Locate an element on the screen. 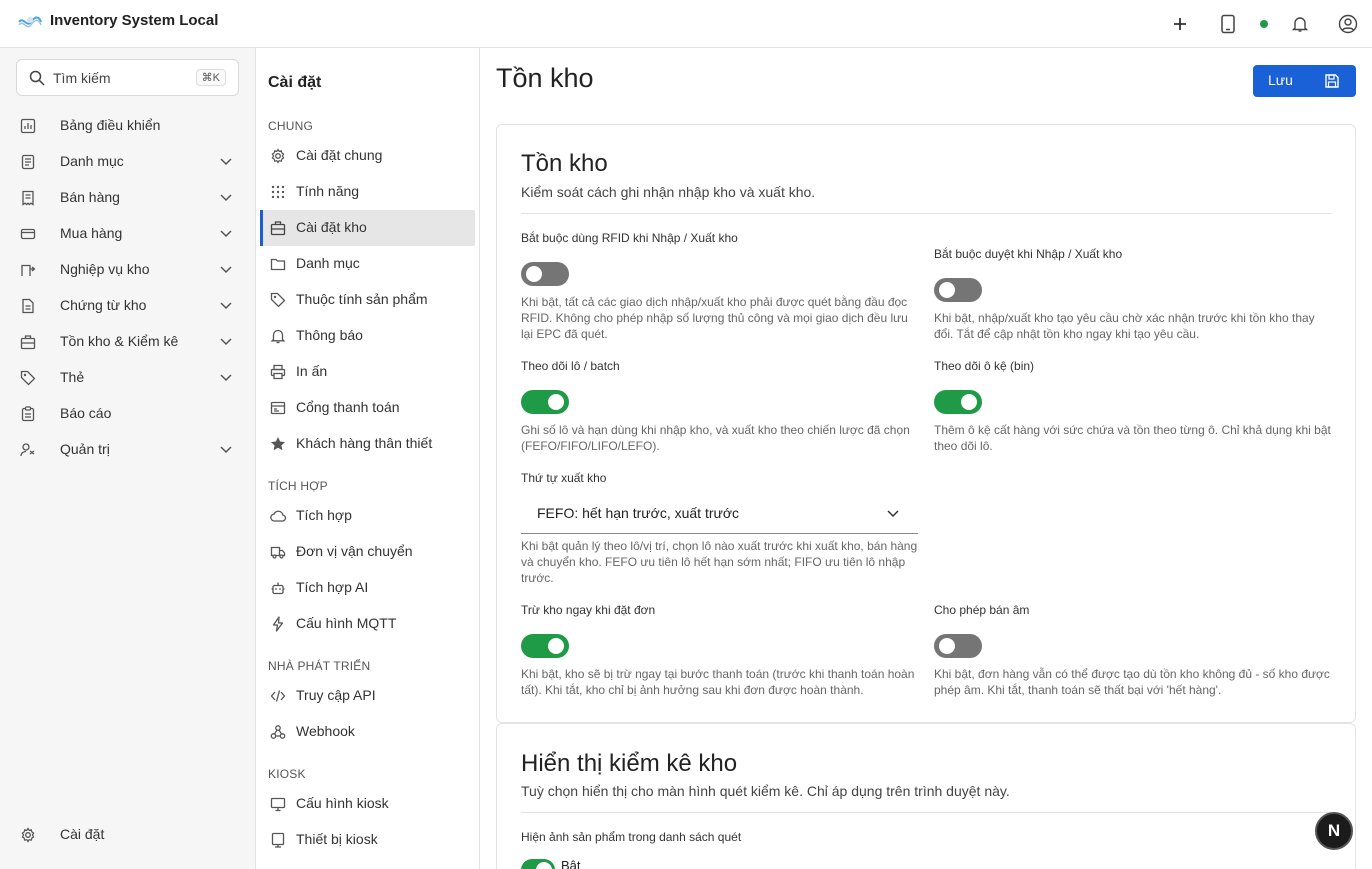 Image resolution: width=1372 pixels, height=869 pixels. issue-order-select: FEFO: hết hạn trước, xuất trước is located at coordinates (719, 514).